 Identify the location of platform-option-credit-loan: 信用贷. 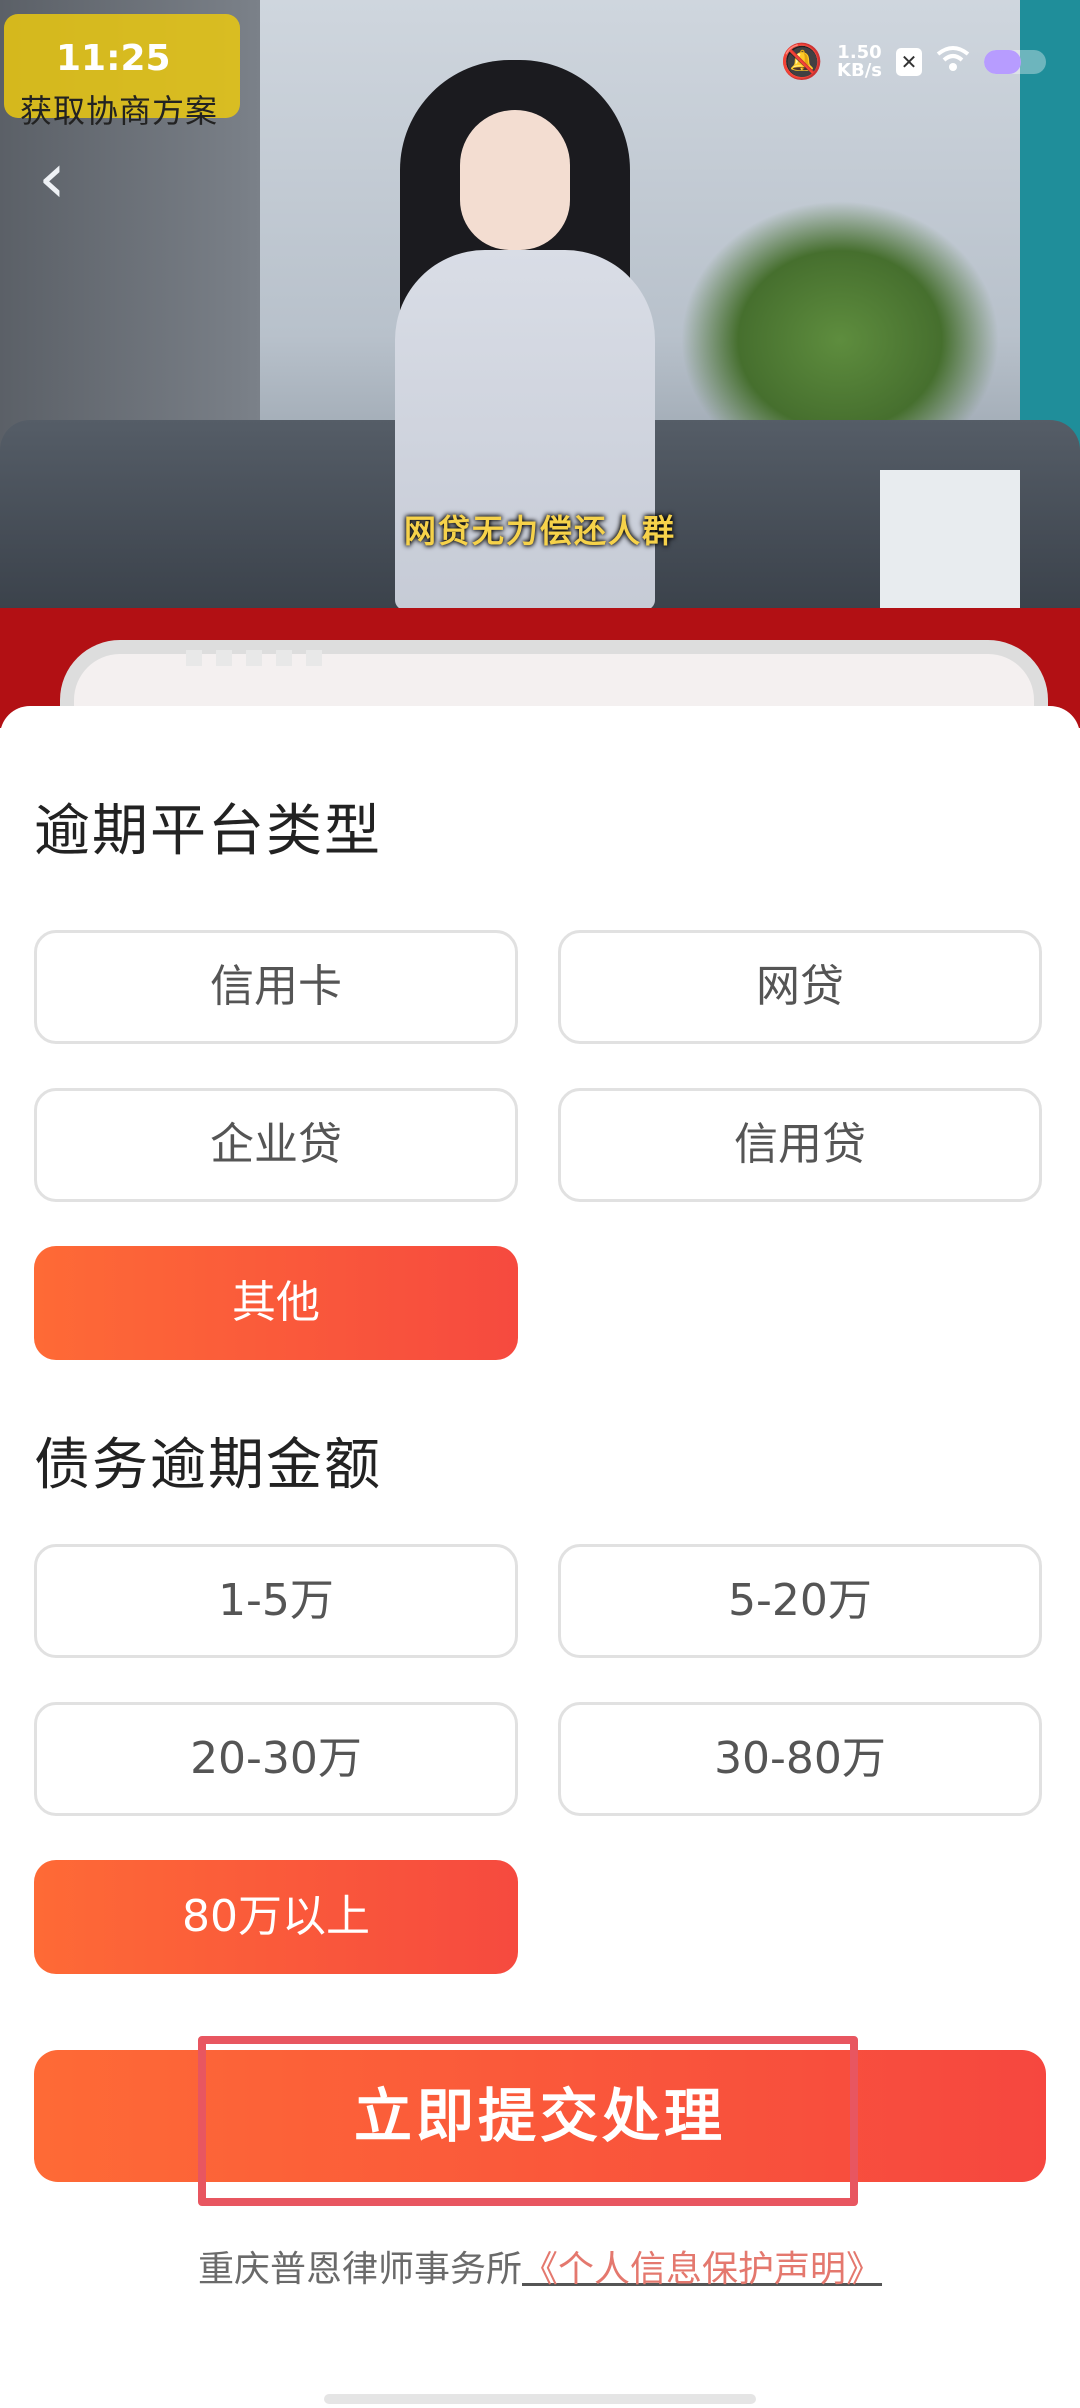
(800, 1145).